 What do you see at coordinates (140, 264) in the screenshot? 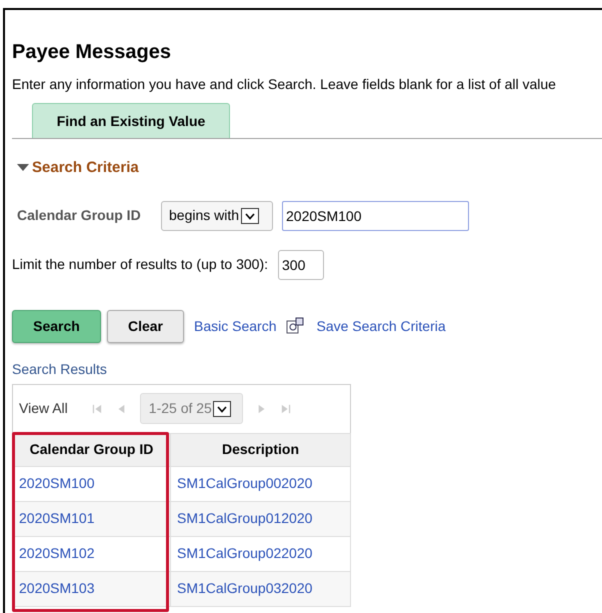
I see `limit-label: Limit the number of results to (up to 300):` at bounding box center [140, 264].